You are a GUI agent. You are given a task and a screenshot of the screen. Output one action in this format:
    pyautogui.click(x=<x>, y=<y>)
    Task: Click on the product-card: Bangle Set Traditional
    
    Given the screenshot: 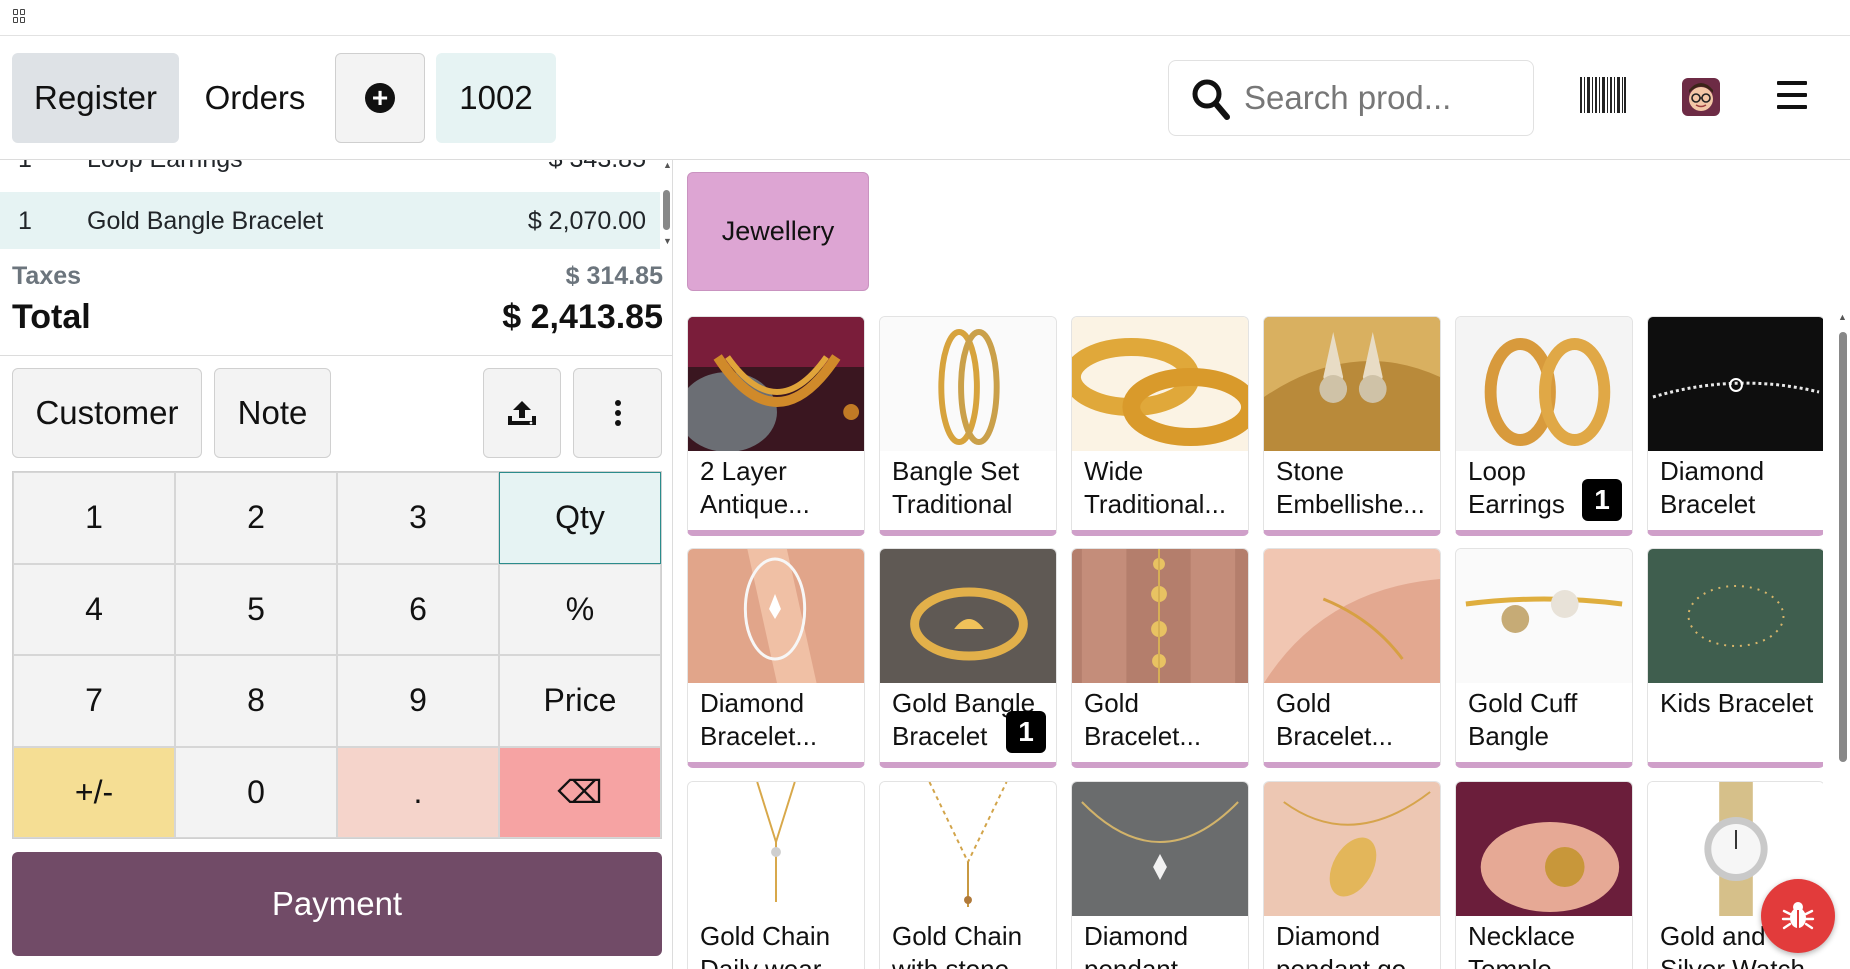 What is the action you would take?
    pyautogui.click(x=968, y=426)
    